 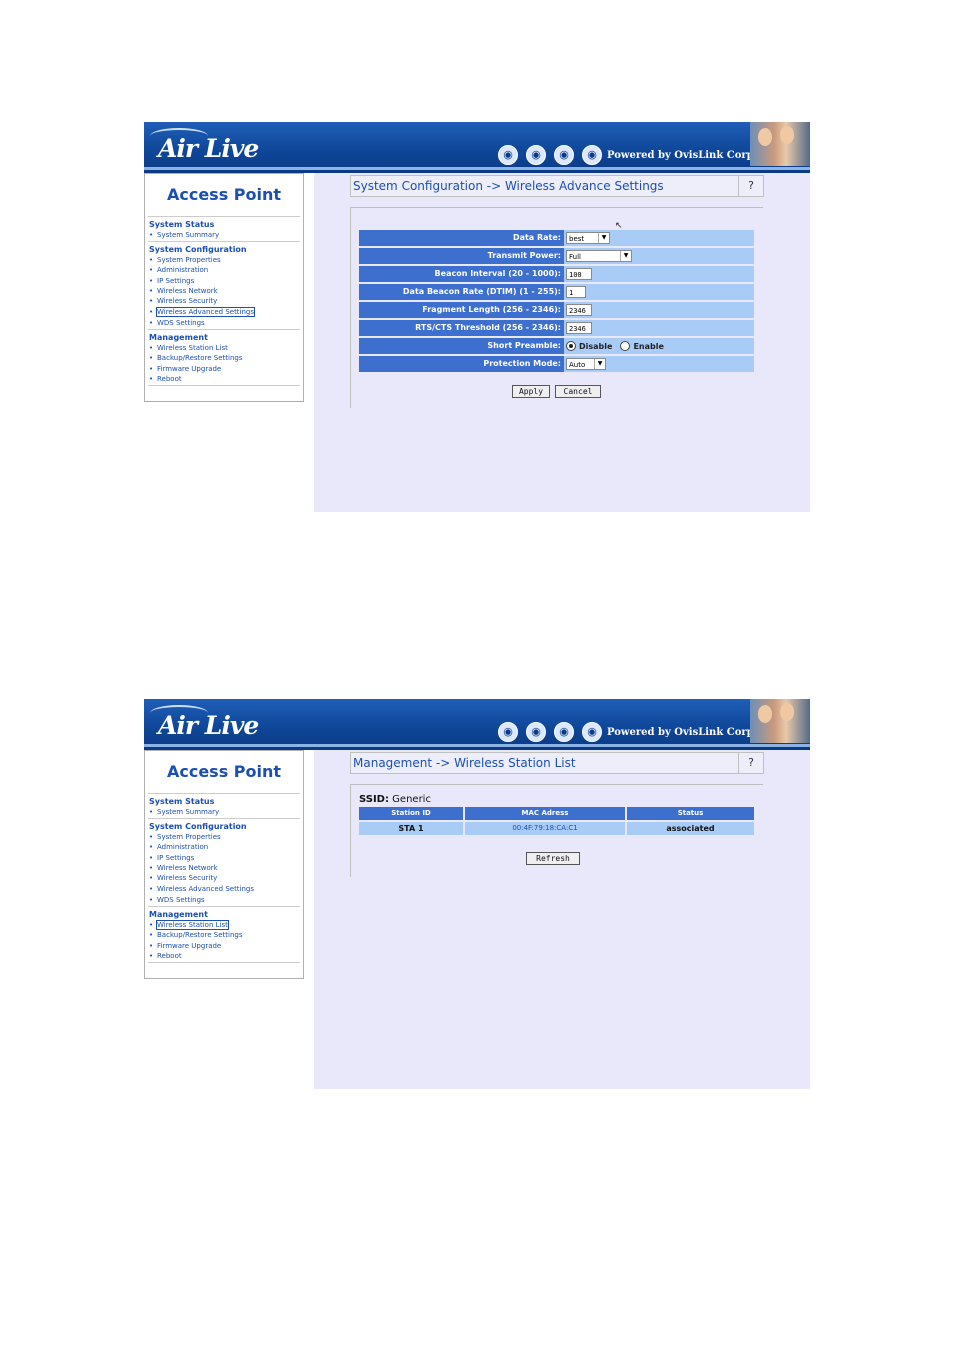 What do you see at coordinates (411, 828) in the screenshot?
I see `station-id-cell: STA 1` at bounding box center [411, 828].